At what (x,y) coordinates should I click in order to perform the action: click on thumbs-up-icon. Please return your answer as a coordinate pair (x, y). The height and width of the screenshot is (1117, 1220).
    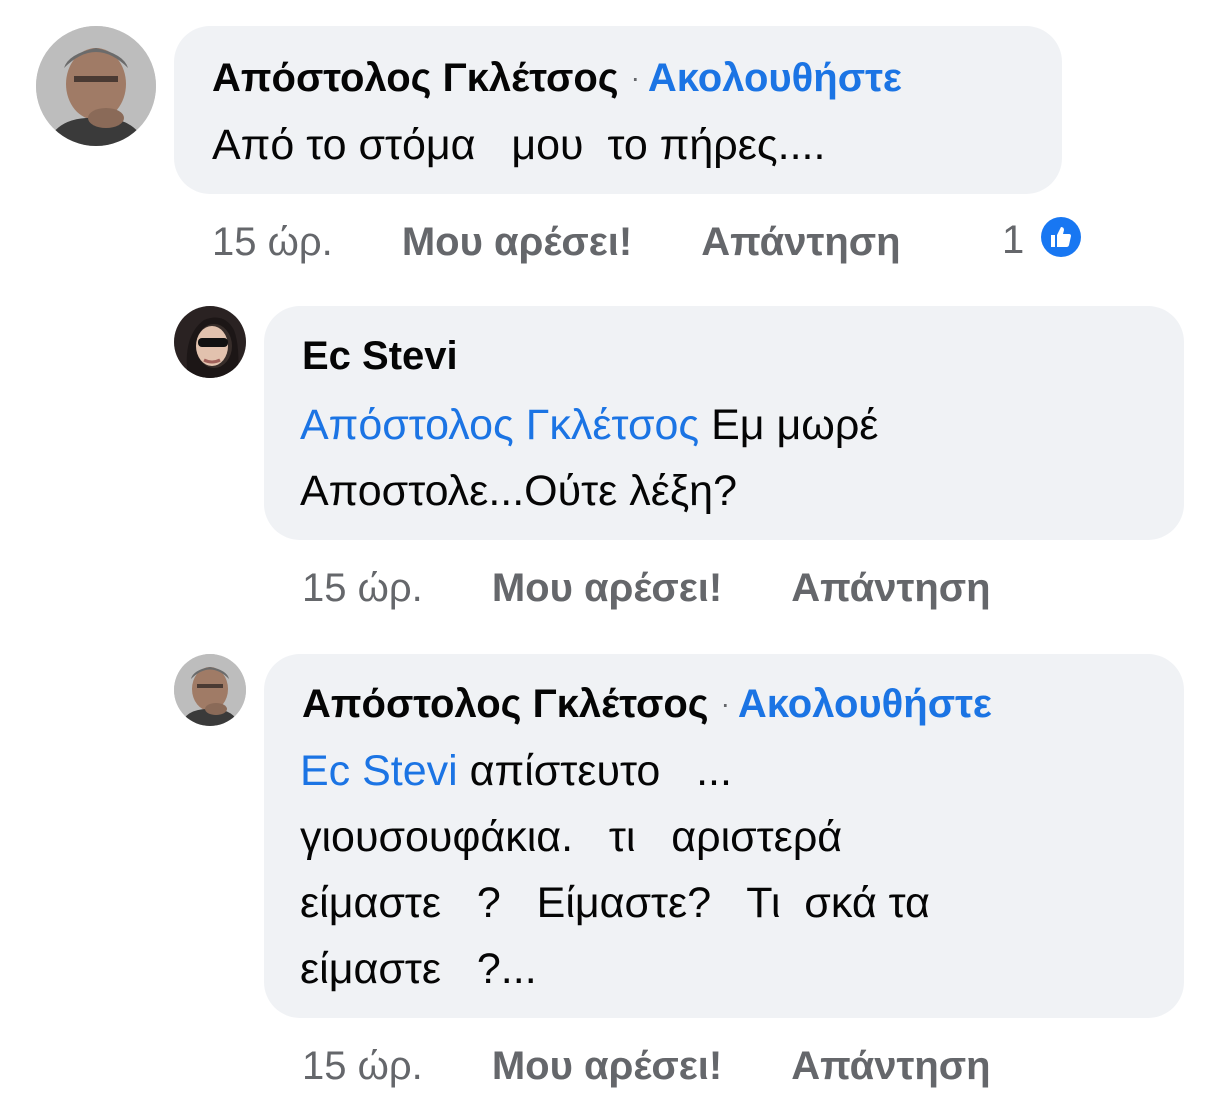
    Looking at the image, I should click on (1061, 237).